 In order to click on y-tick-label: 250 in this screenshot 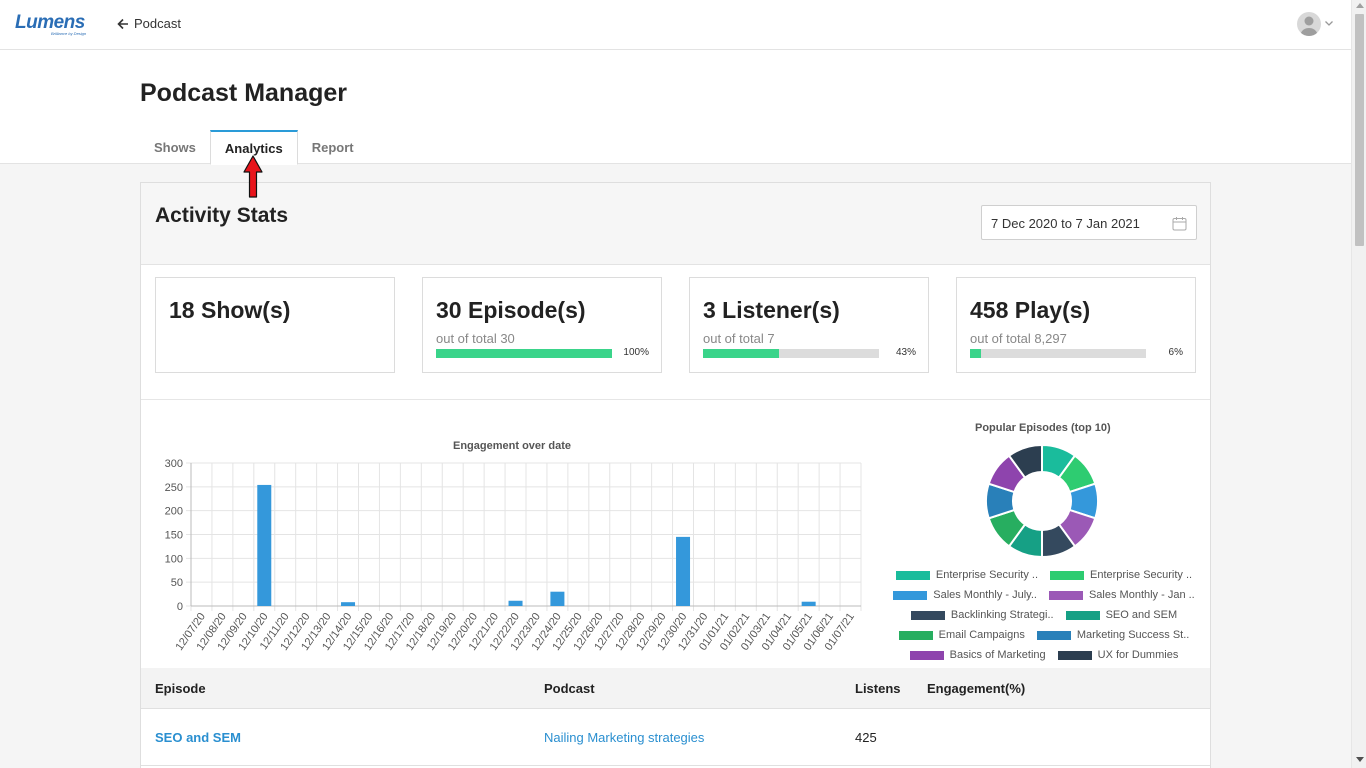, I will do `click(174, 488)`.